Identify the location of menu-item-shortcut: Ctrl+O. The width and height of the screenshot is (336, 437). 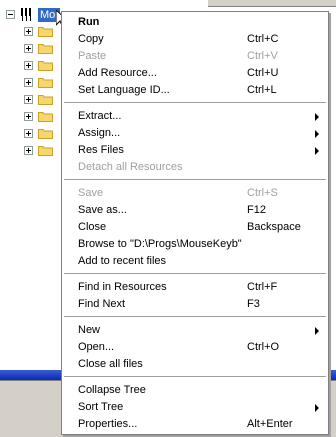
(263, 347).